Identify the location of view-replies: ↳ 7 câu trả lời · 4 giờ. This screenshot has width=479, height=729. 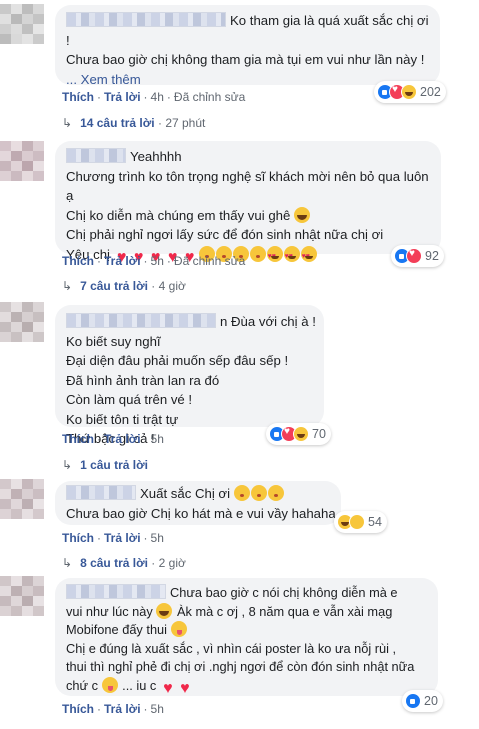
(124, 286).